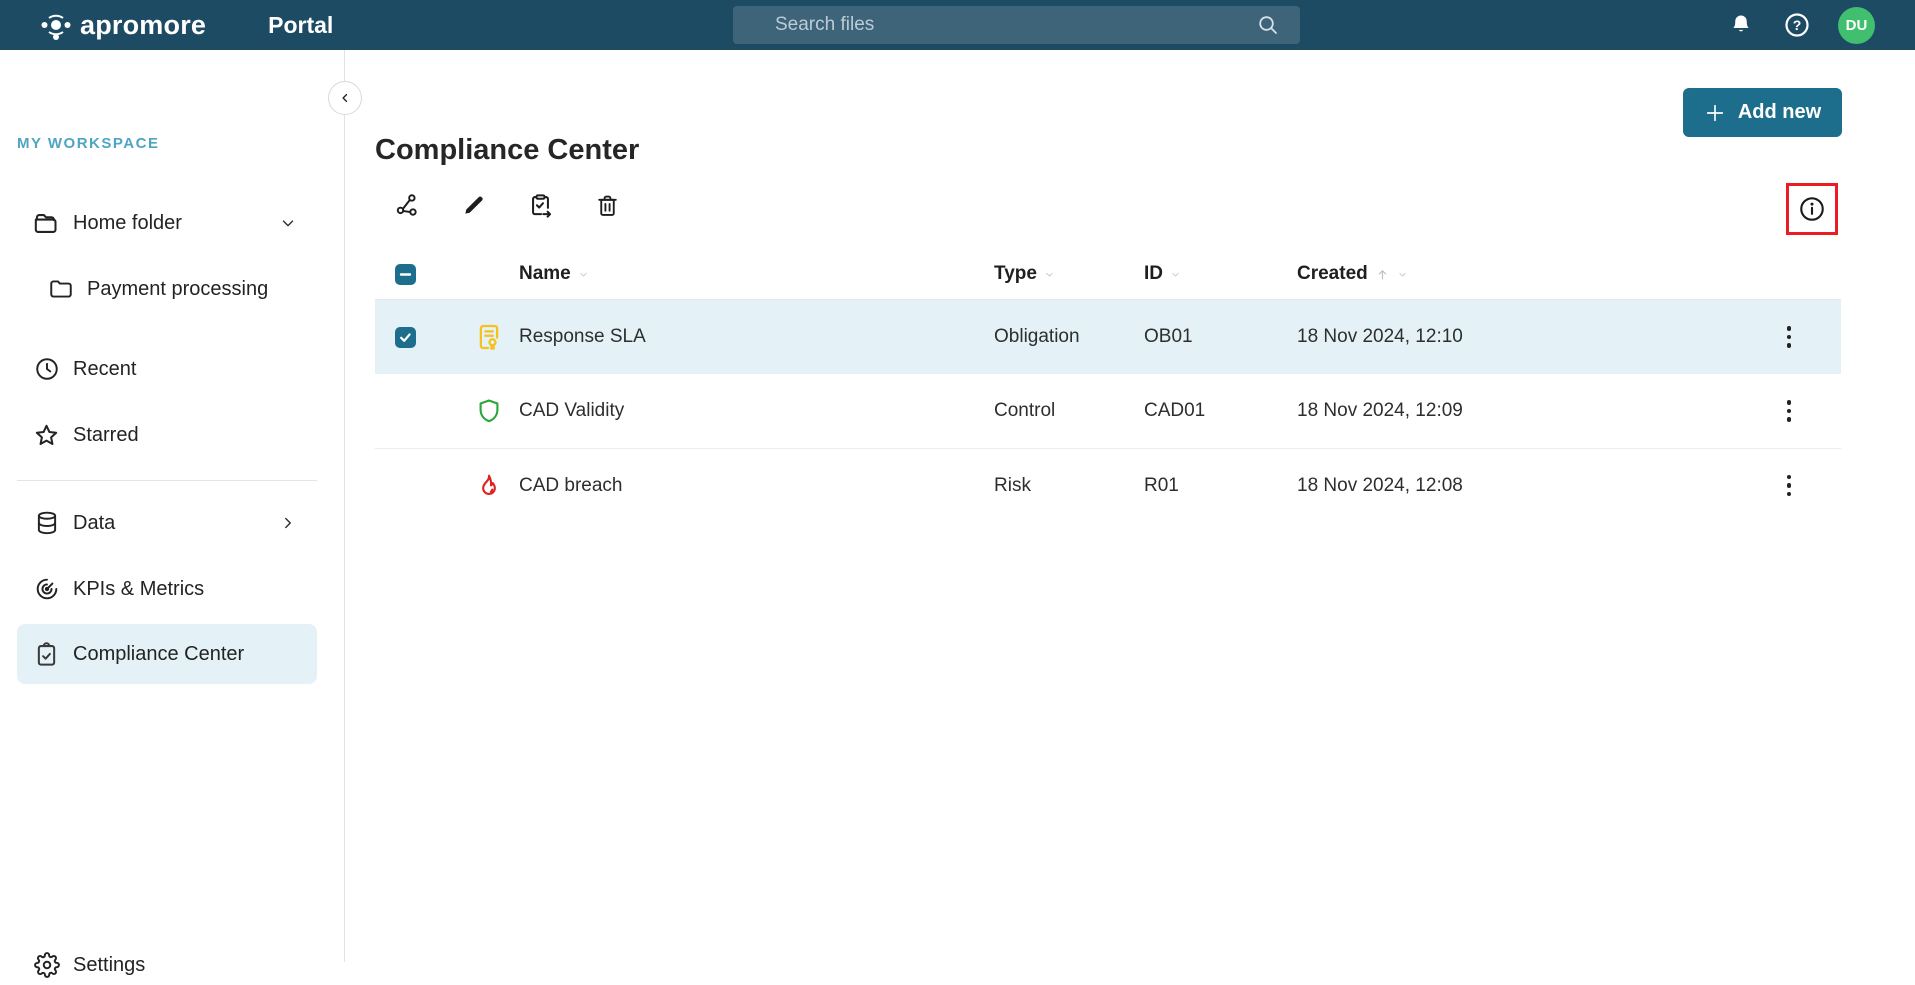  What do you see at coordinates (1380, 336) in the screenshot?
I see `row-created: 18 Nov 2024, 12:10` at bounding box center [1380, 336].